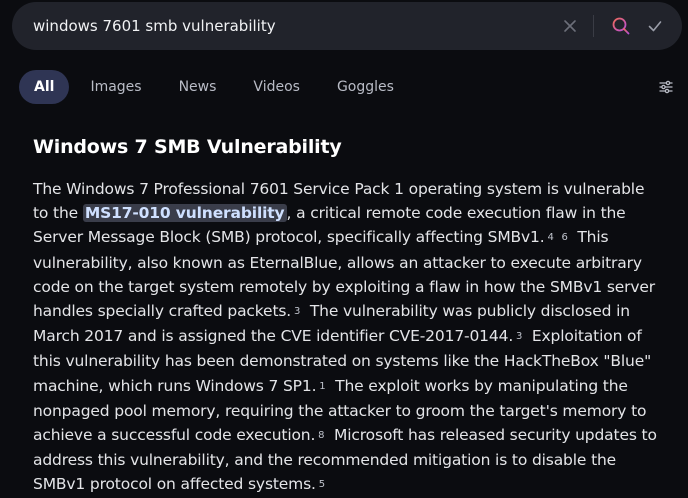  Describe the element at coordinates (322, 485) in the screenshot. I see `citation-link: 5` at that location.